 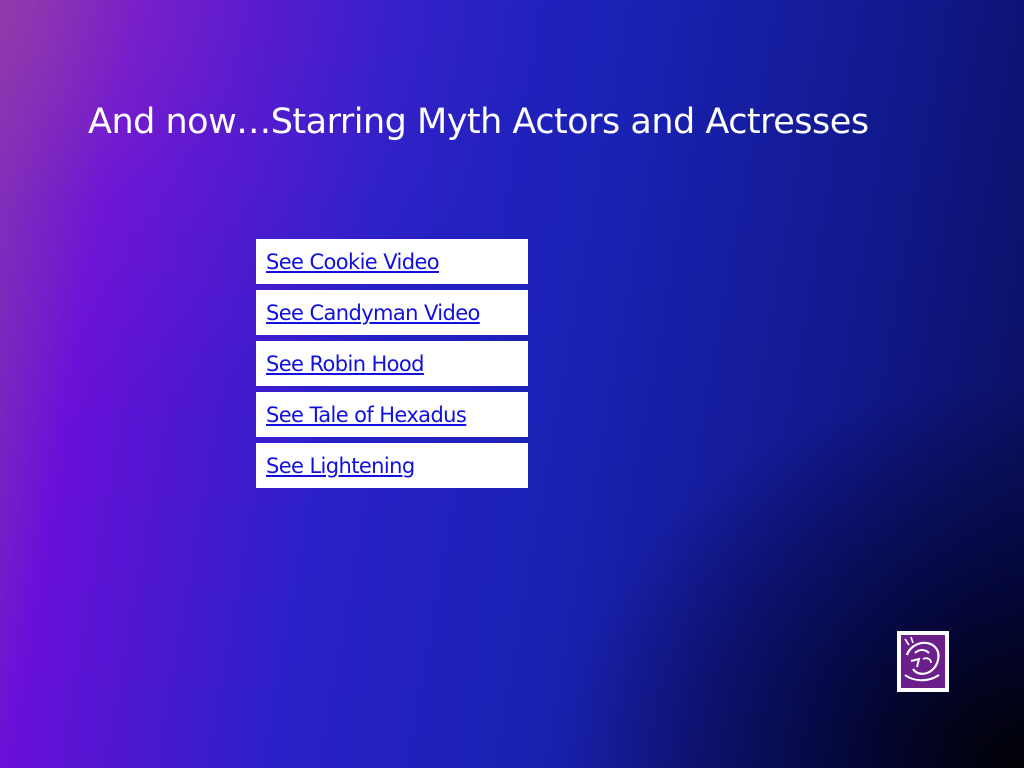 I want to click on link-box-lightening: See Lightening, so click(x=392, y=465).